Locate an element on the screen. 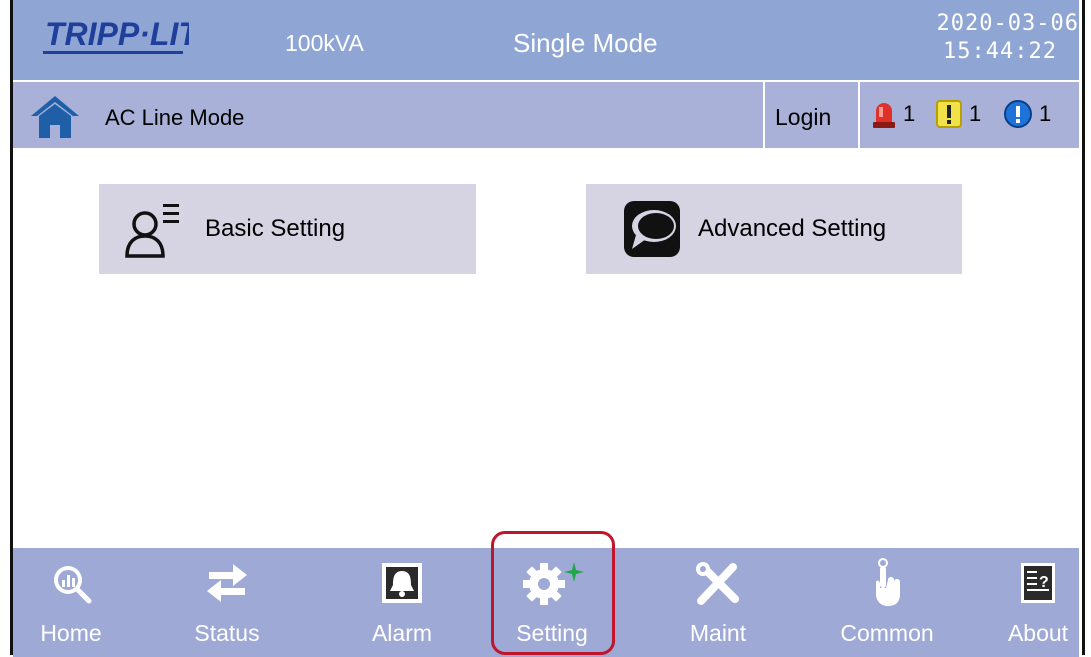 This screenshot has width=1091, height=657. nav-status-label: Status is located at coordinates (227, 633).